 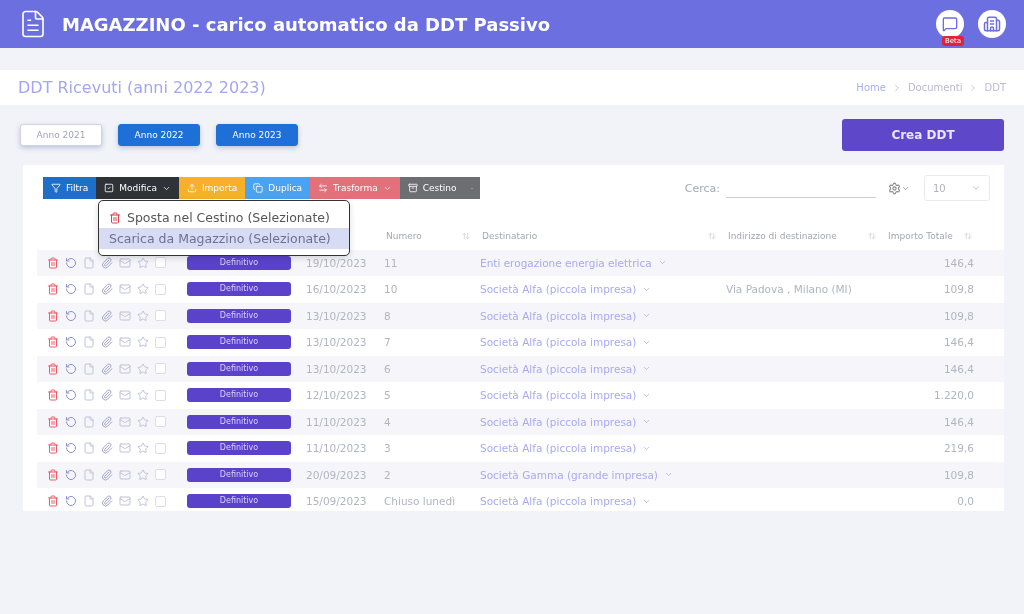 I want to click on toolbar-button: Modifica, so click(x=137, y=188).